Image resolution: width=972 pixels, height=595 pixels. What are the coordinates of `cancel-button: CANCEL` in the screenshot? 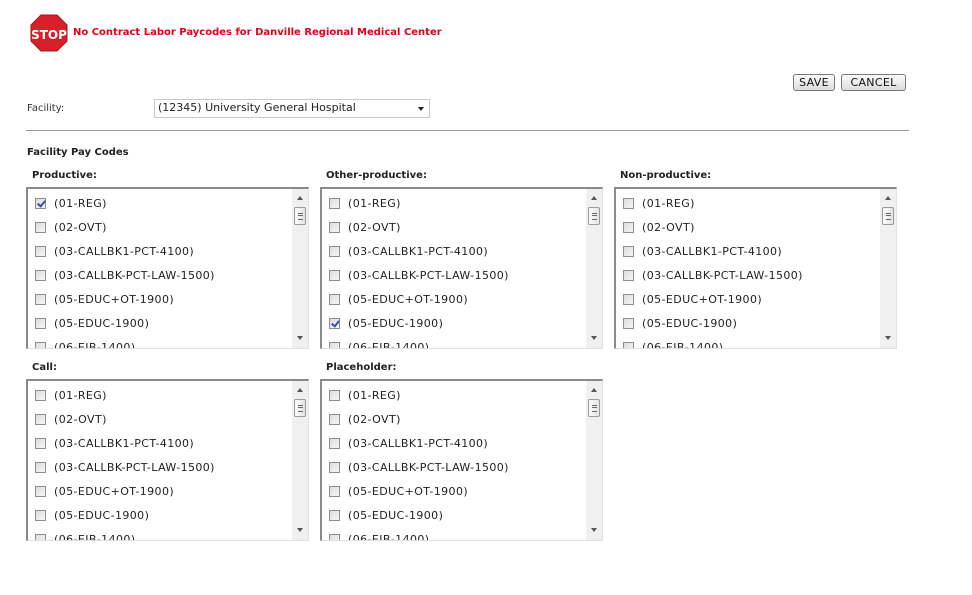 It's located at (873, 82).